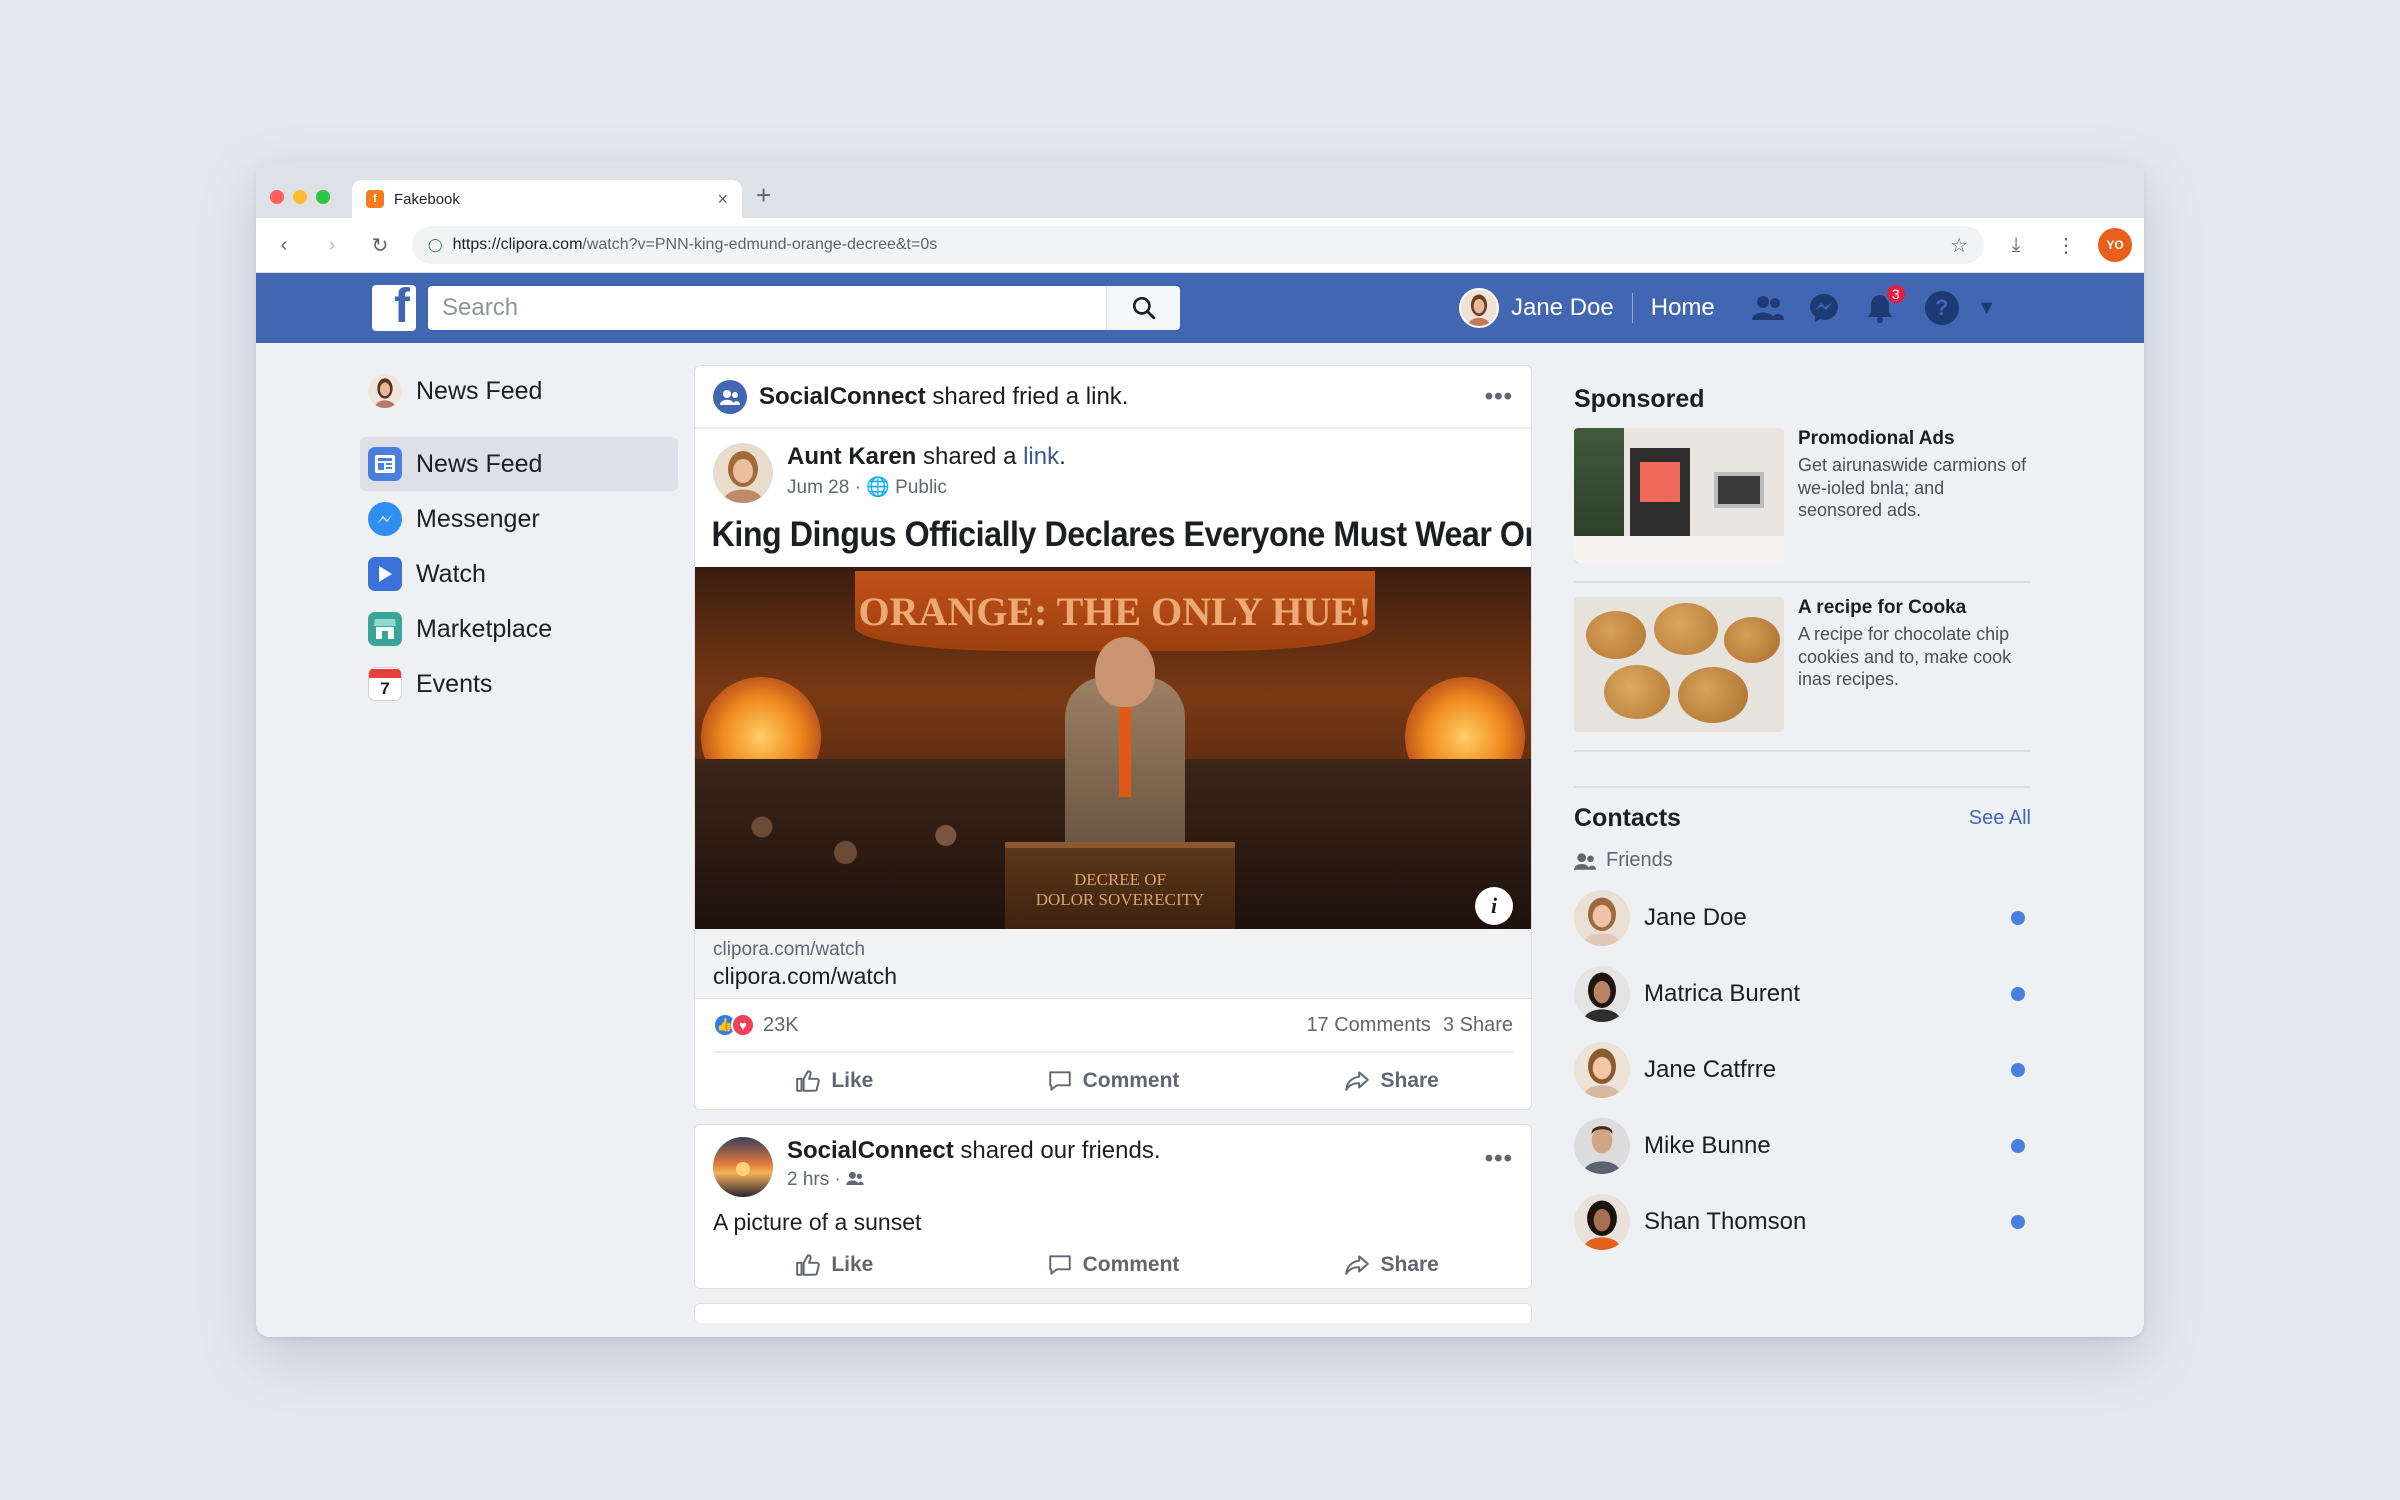 This screenshot has height=1500, width=2400. I want to click on search-button, so click(1143, 308).